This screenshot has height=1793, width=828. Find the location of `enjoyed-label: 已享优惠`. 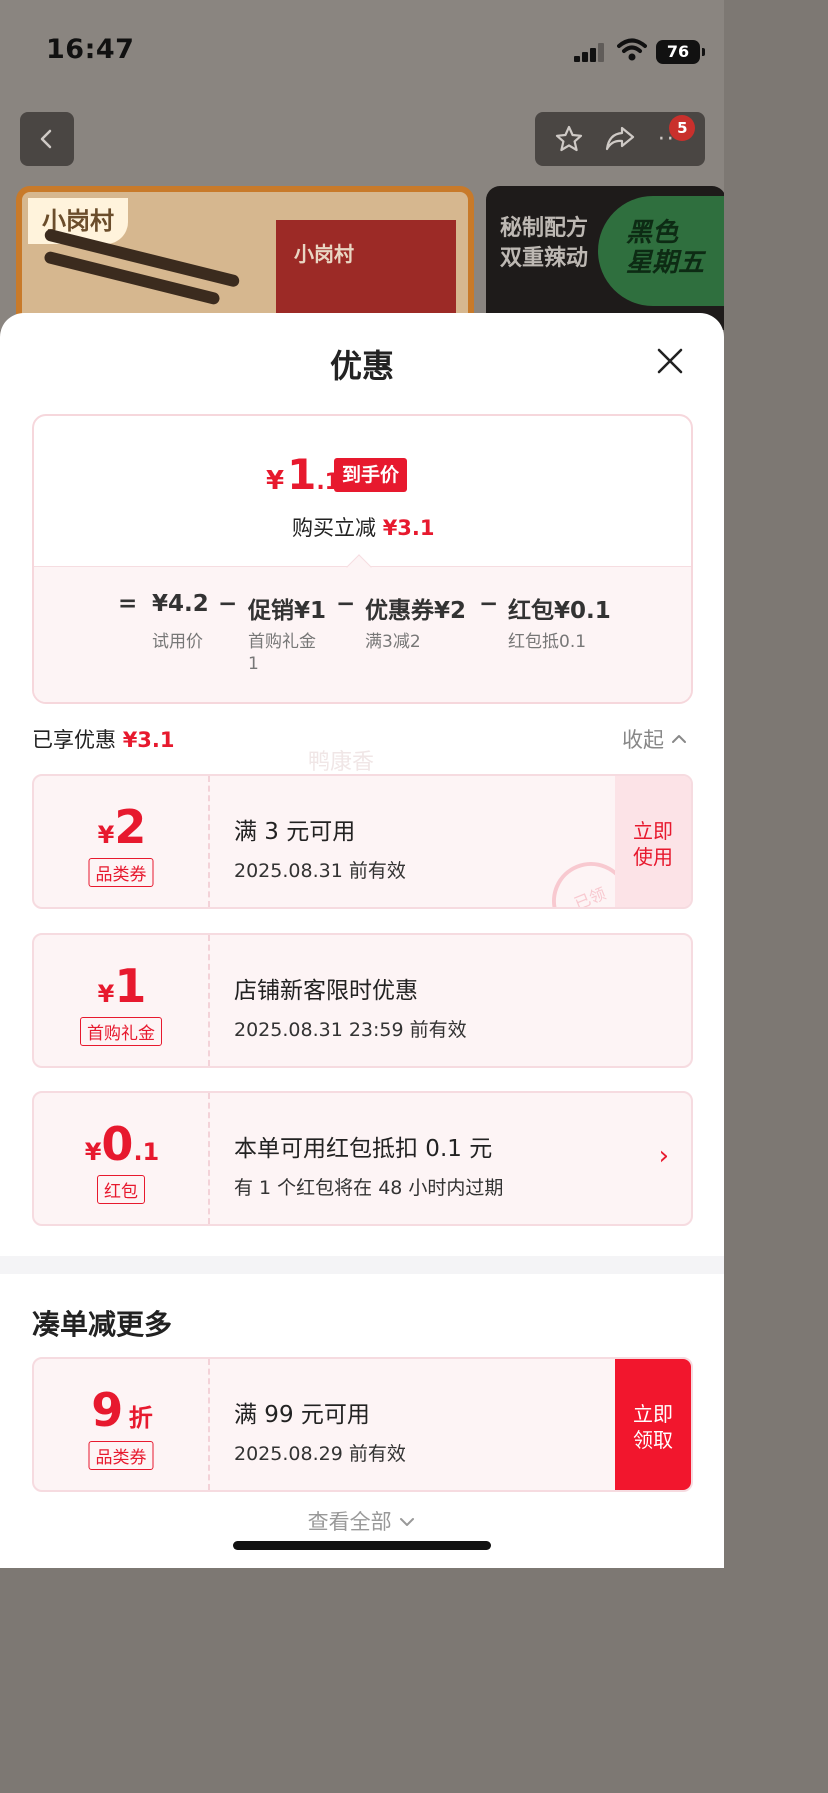

enjoyed-label: 已享优惠 is located at coordinates (74, 740).